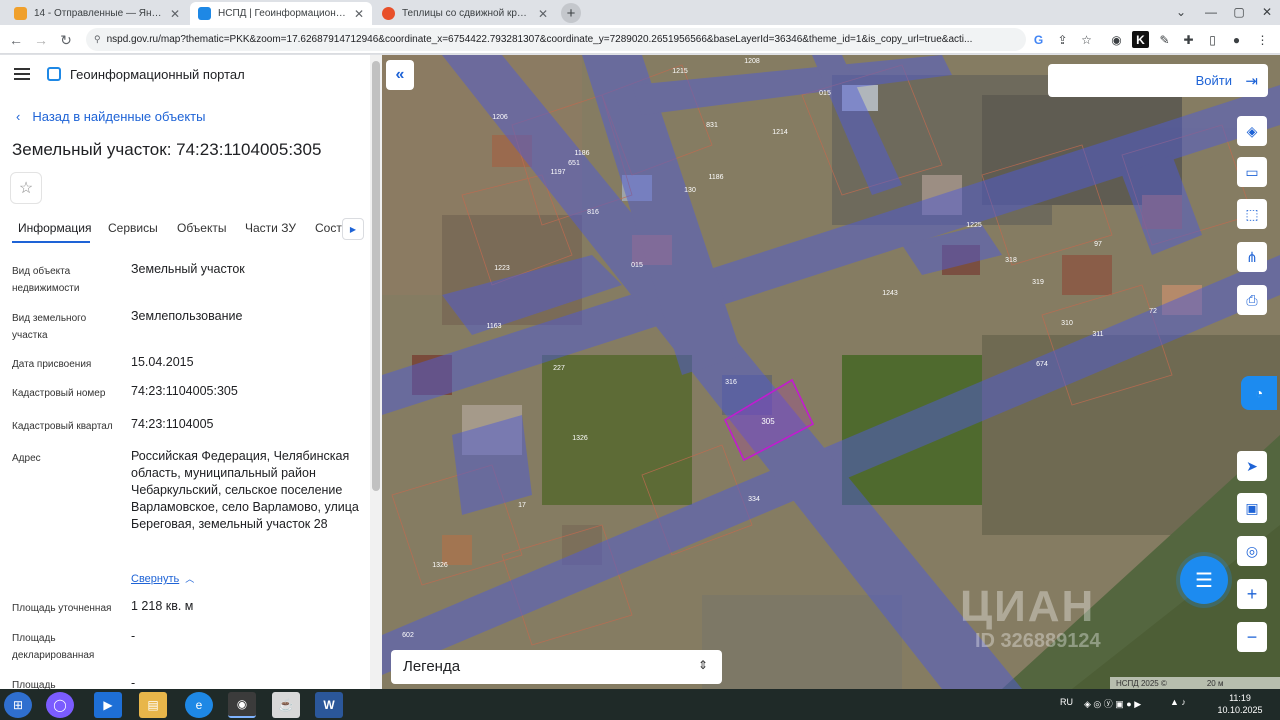 The height and width of the screenshot is (720, 1280). What do you see at coordinates (1158, 80) in the screenshot?
I see `login-button: Войти ⇥` at bounding box center [1158, 80].